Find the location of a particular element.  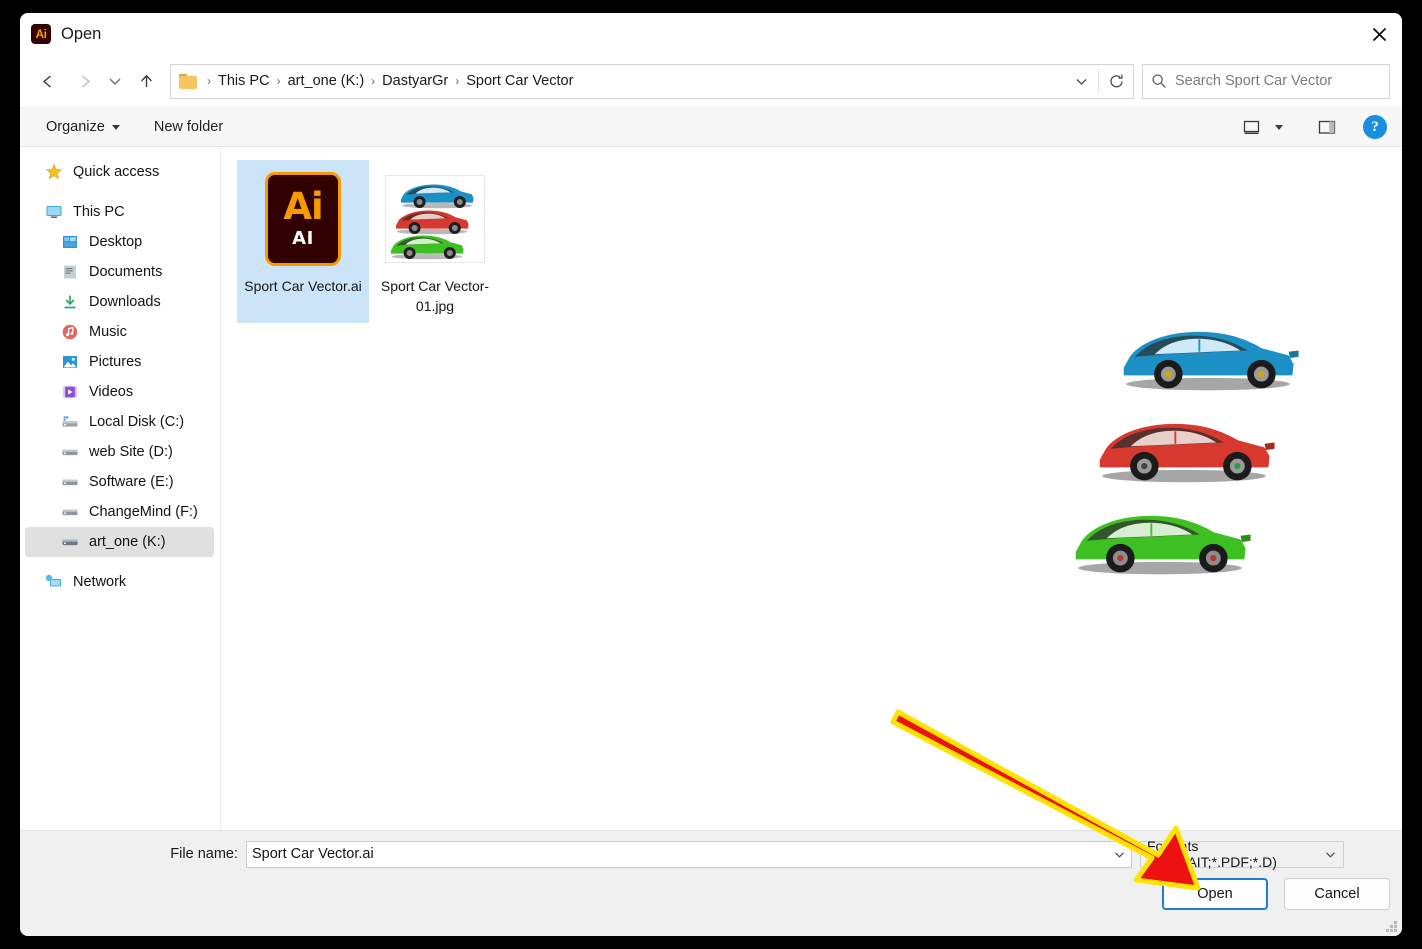

preview-pane-icon is located at coordinates (1327, 127).